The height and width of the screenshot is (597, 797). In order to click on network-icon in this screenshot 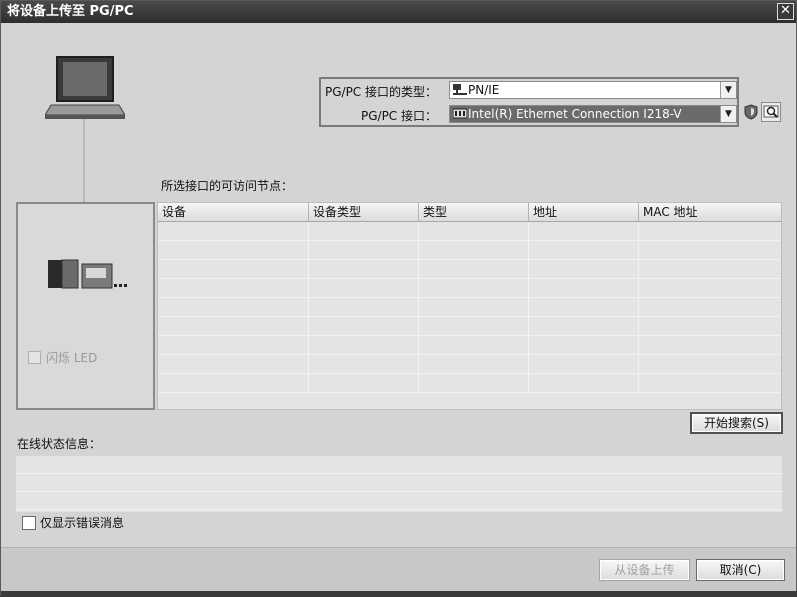, I will do `click(460, 92)`.